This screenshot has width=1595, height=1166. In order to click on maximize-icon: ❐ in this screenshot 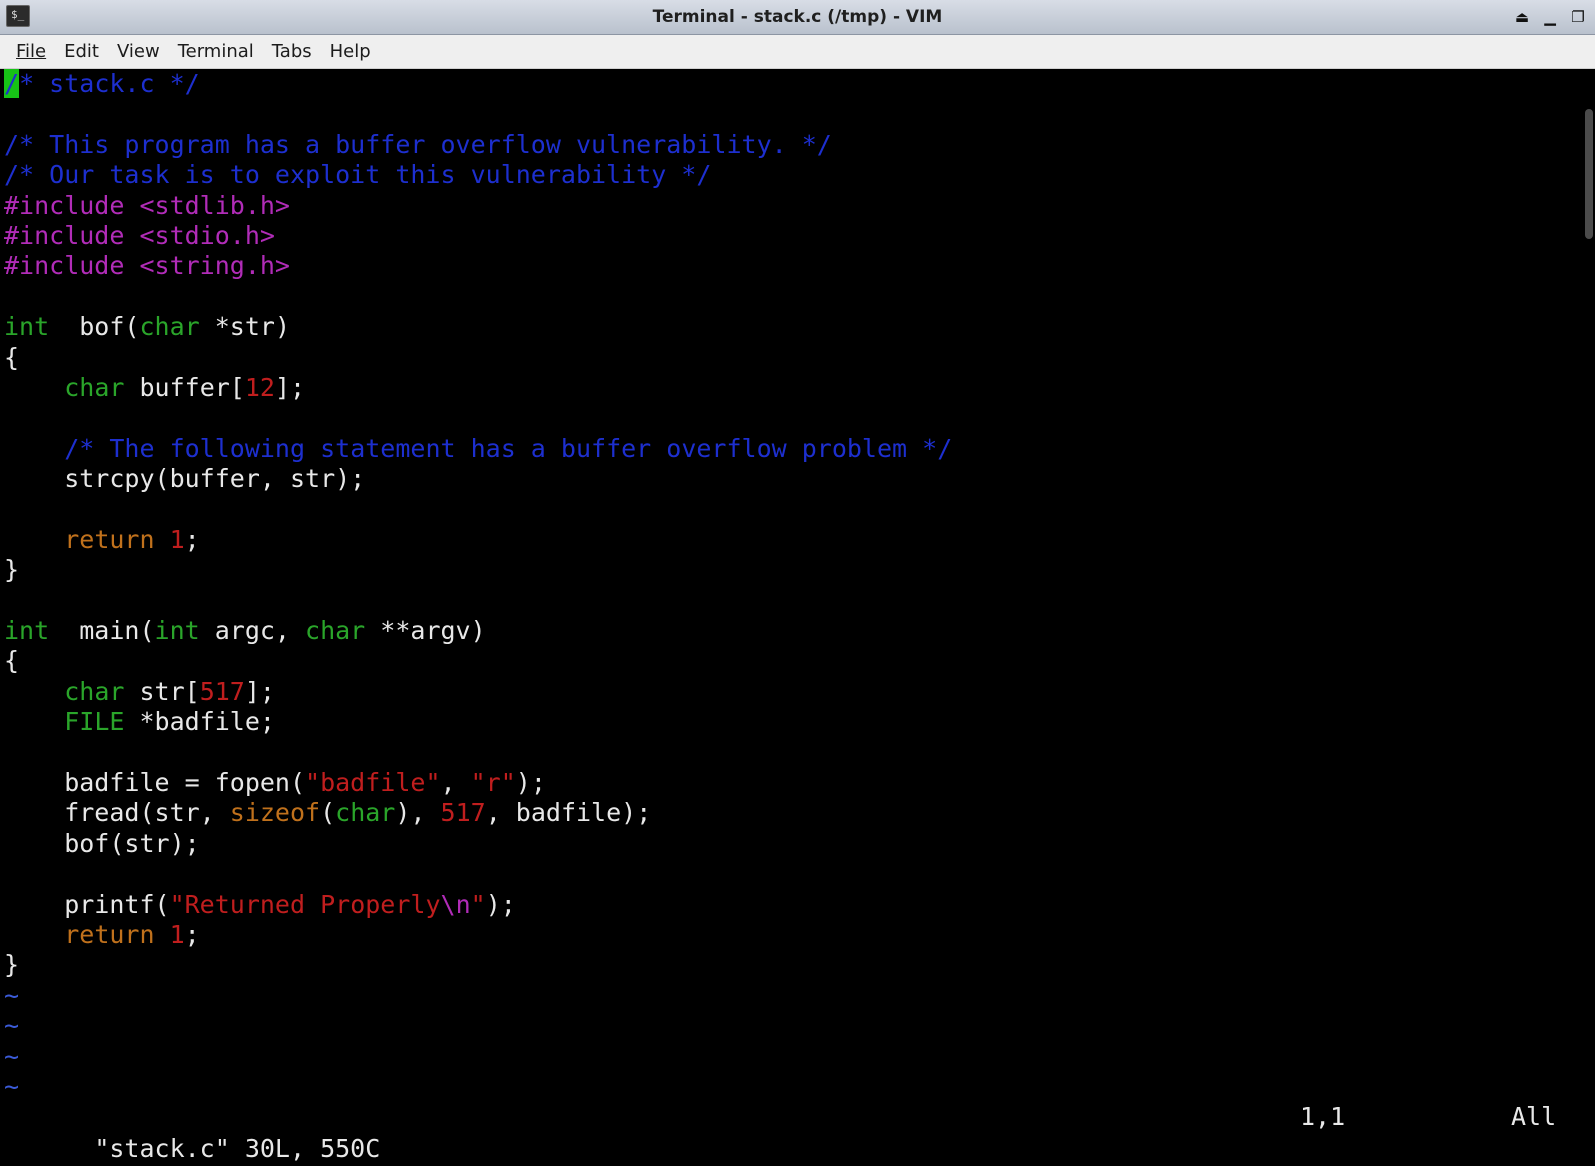, I will do `click(1578, 17)`.